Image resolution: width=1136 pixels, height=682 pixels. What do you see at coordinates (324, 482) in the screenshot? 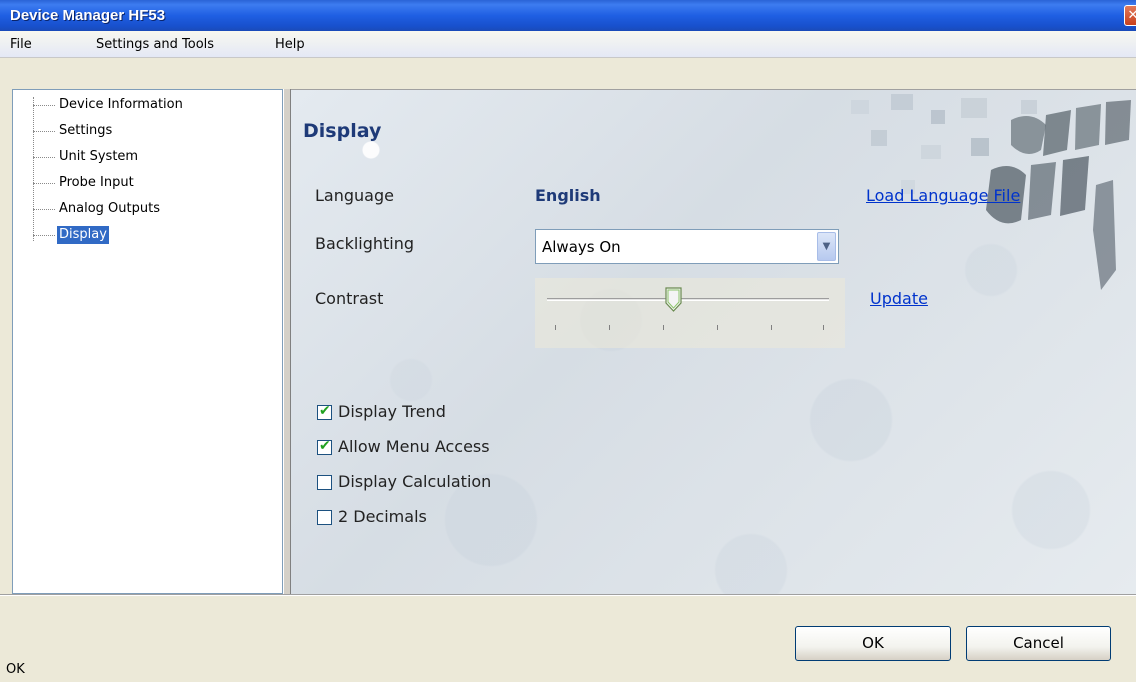
I see `display-calculation-checkbox` at bounding box center [324, 482].